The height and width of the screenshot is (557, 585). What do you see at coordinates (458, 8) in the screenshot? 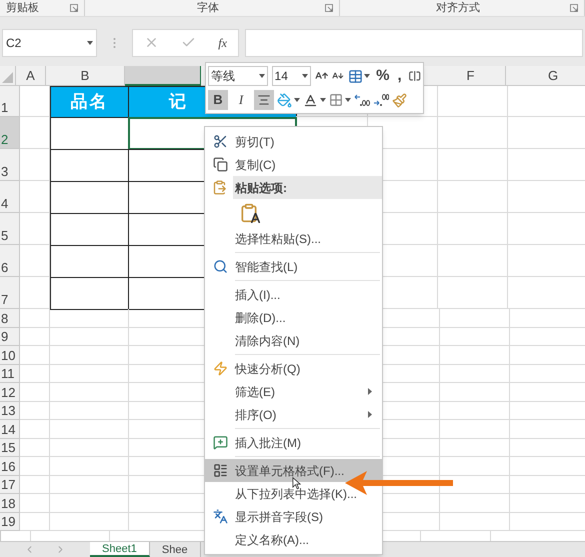
I see `ribbon-group-label: 对齐方式` at bounding box center [458, 8].